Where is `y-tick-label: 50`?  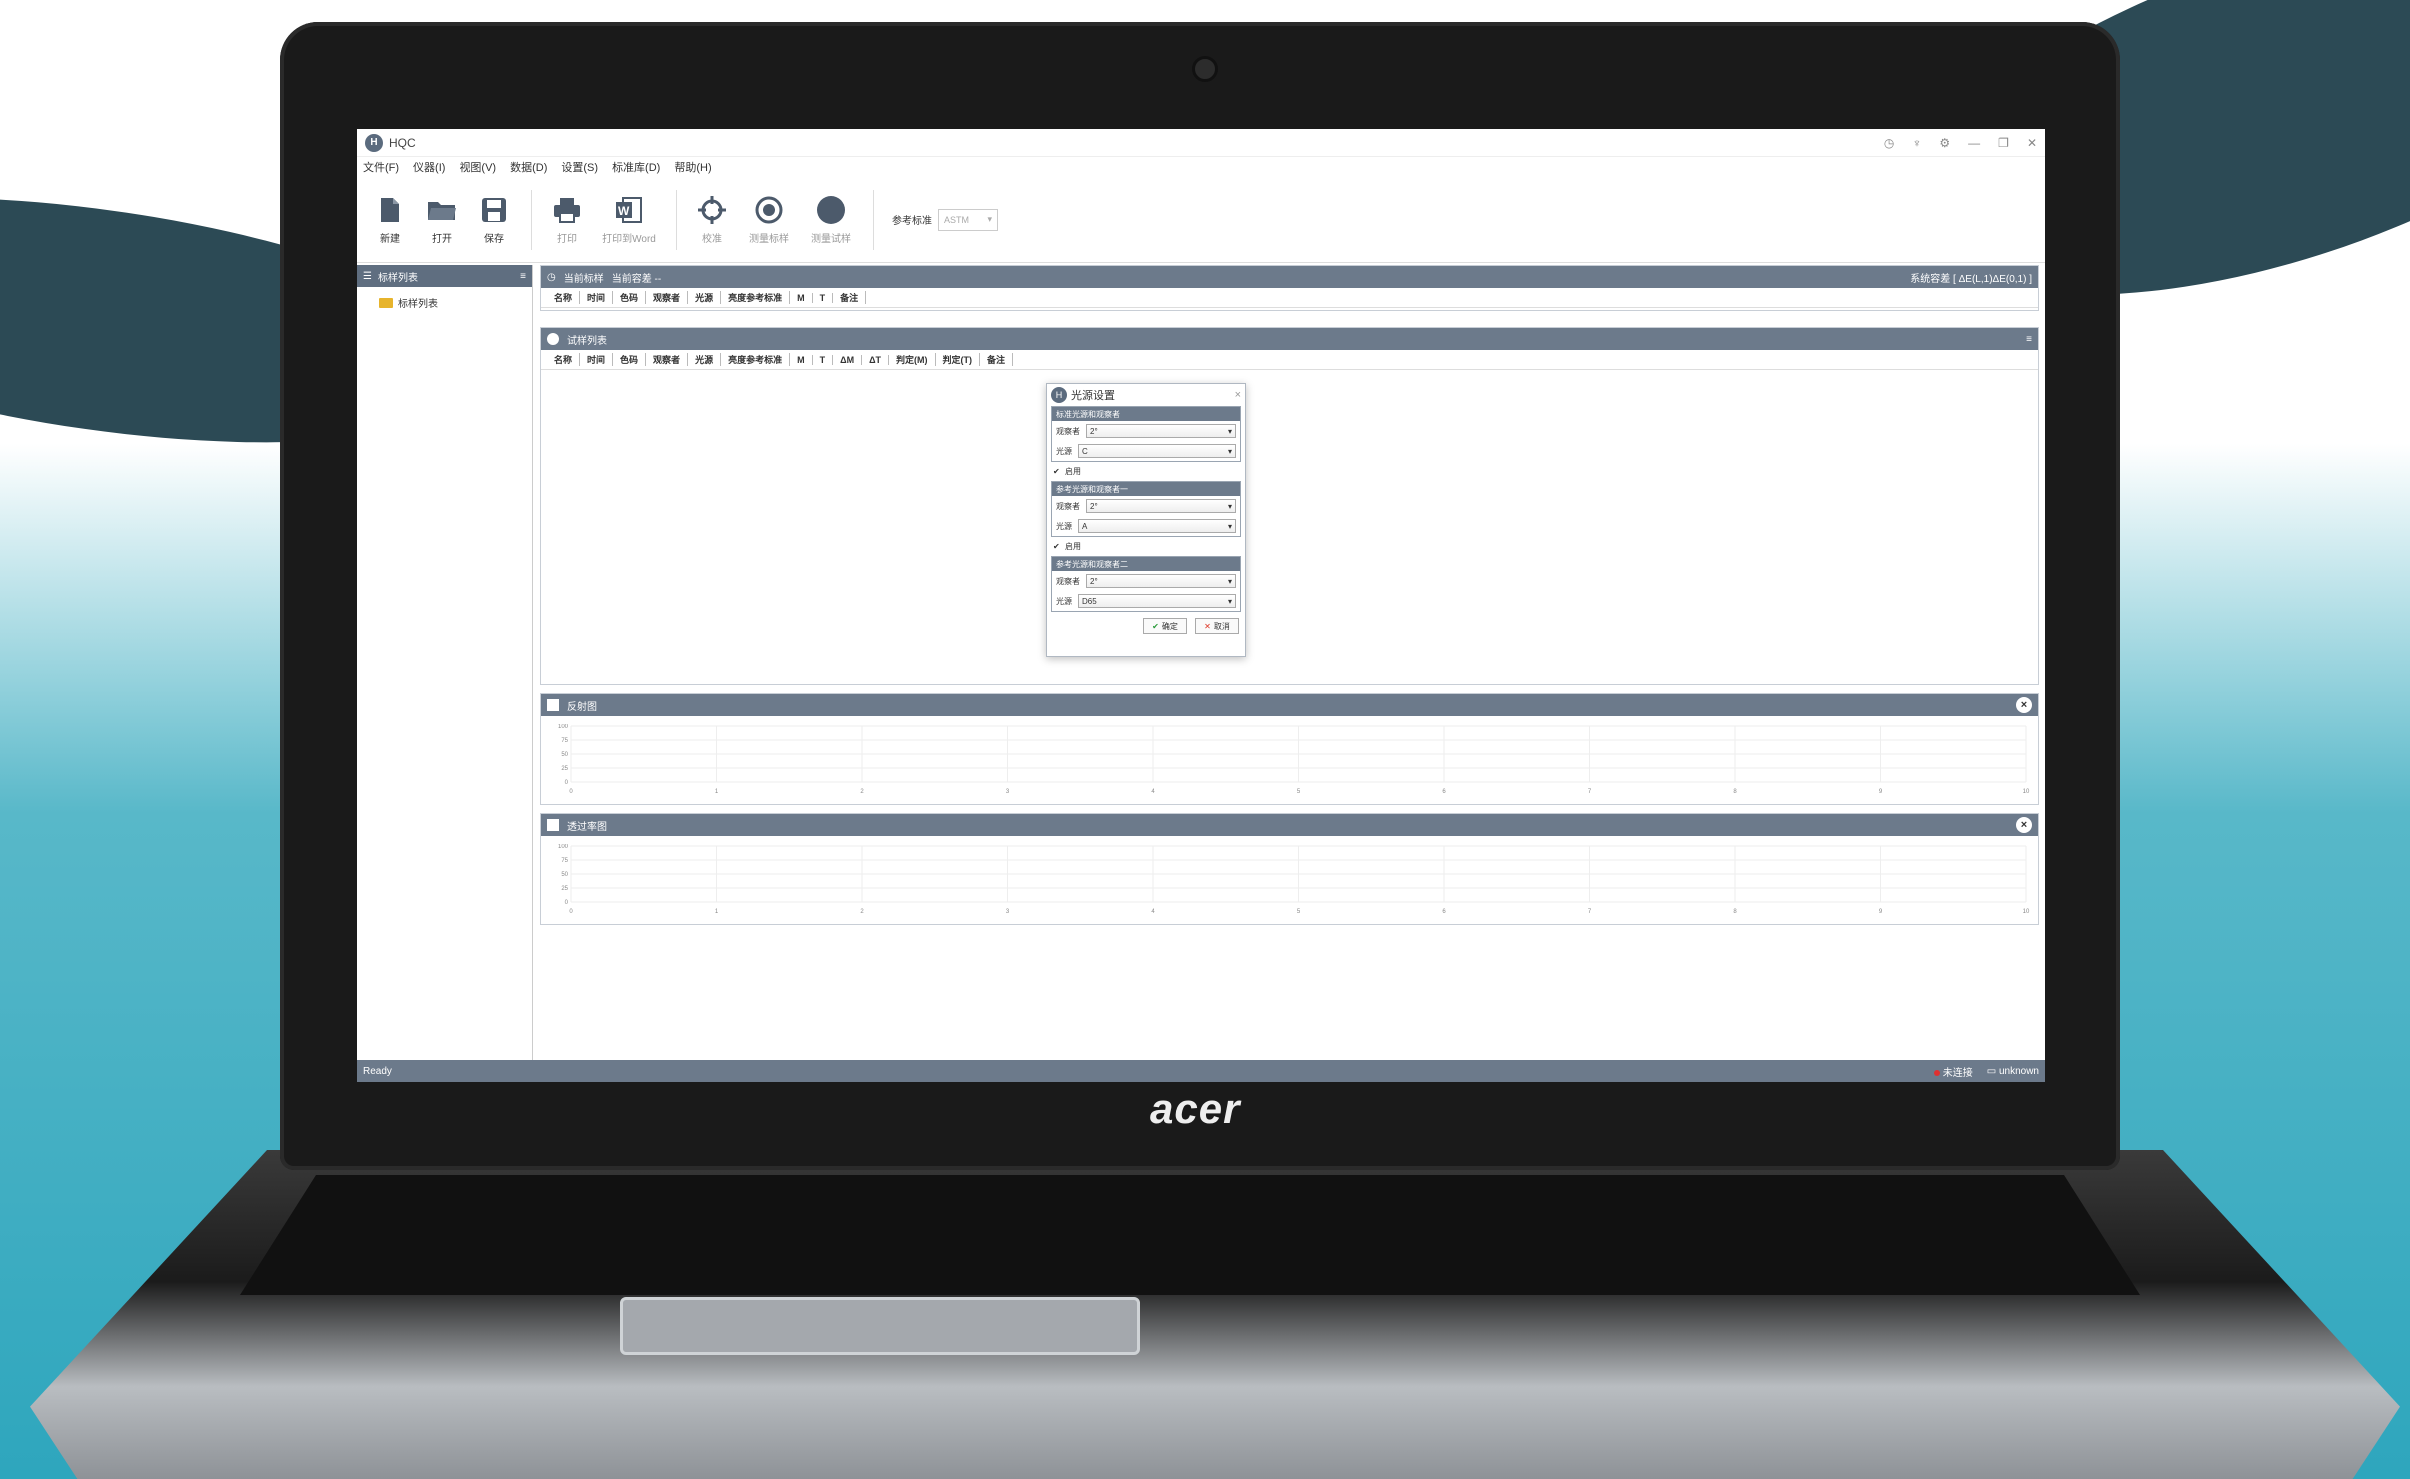
y-tick-label: 50 is located at coordinates (564, 755).